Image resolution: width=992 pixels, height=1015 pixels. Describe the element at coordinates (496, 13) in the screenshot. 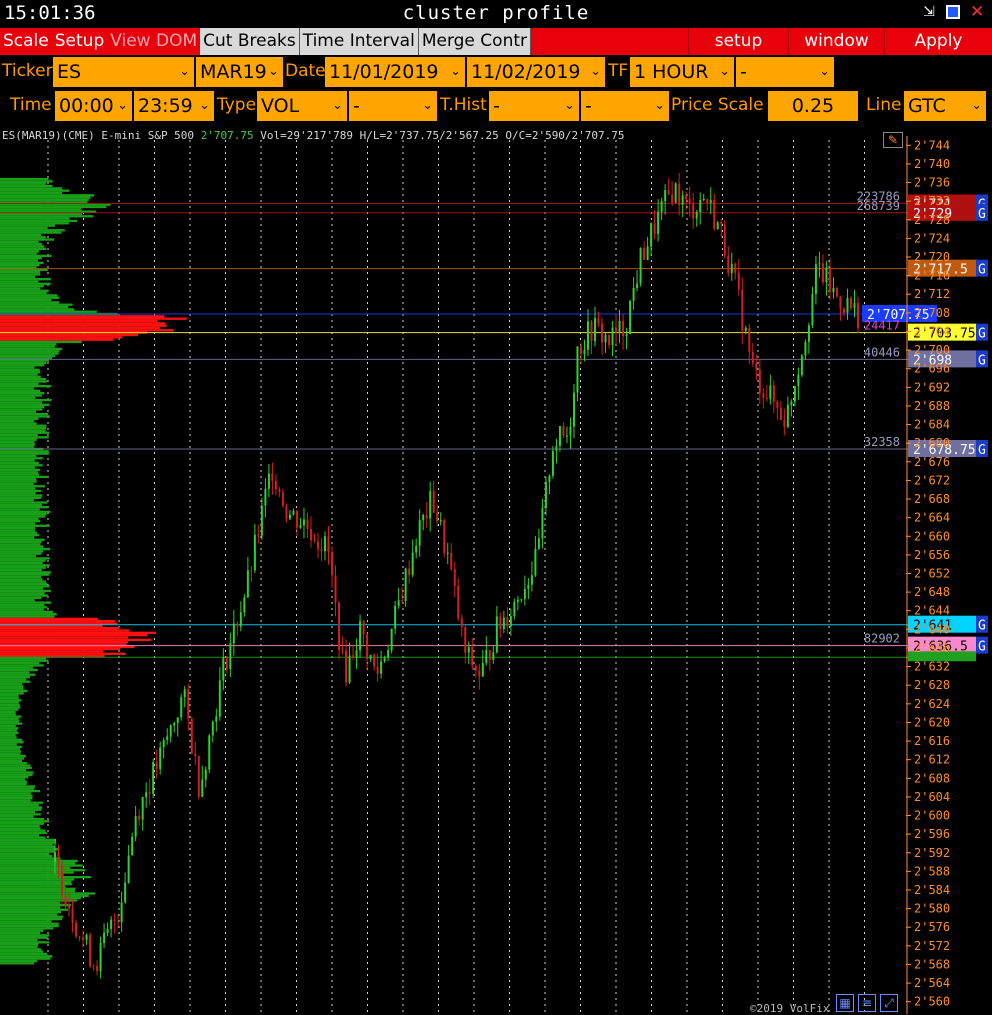

I see `window-title: cluster profile` at that location.